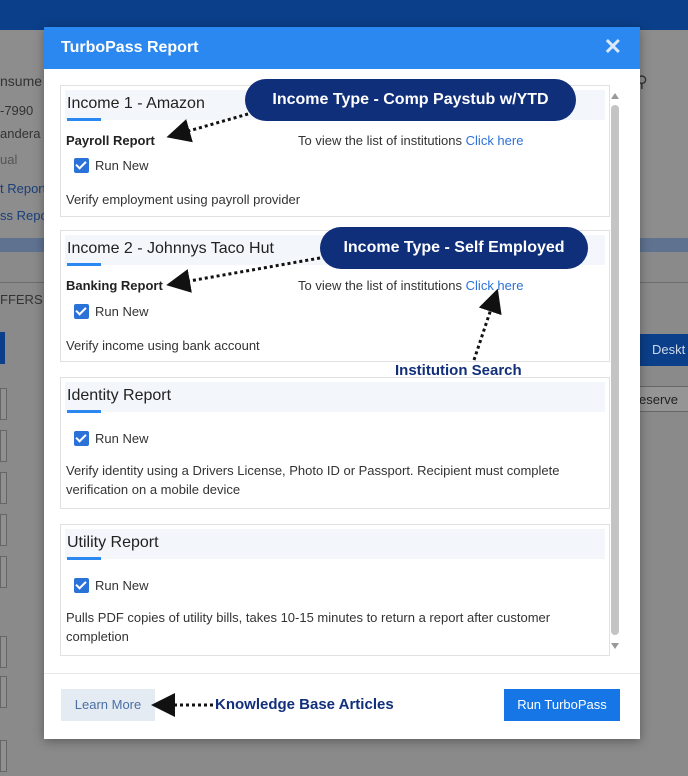 Image resolution: width=688 pixels, height=776 pixels. I want to click on arrow-to-payroll-report, so click(207, 127).